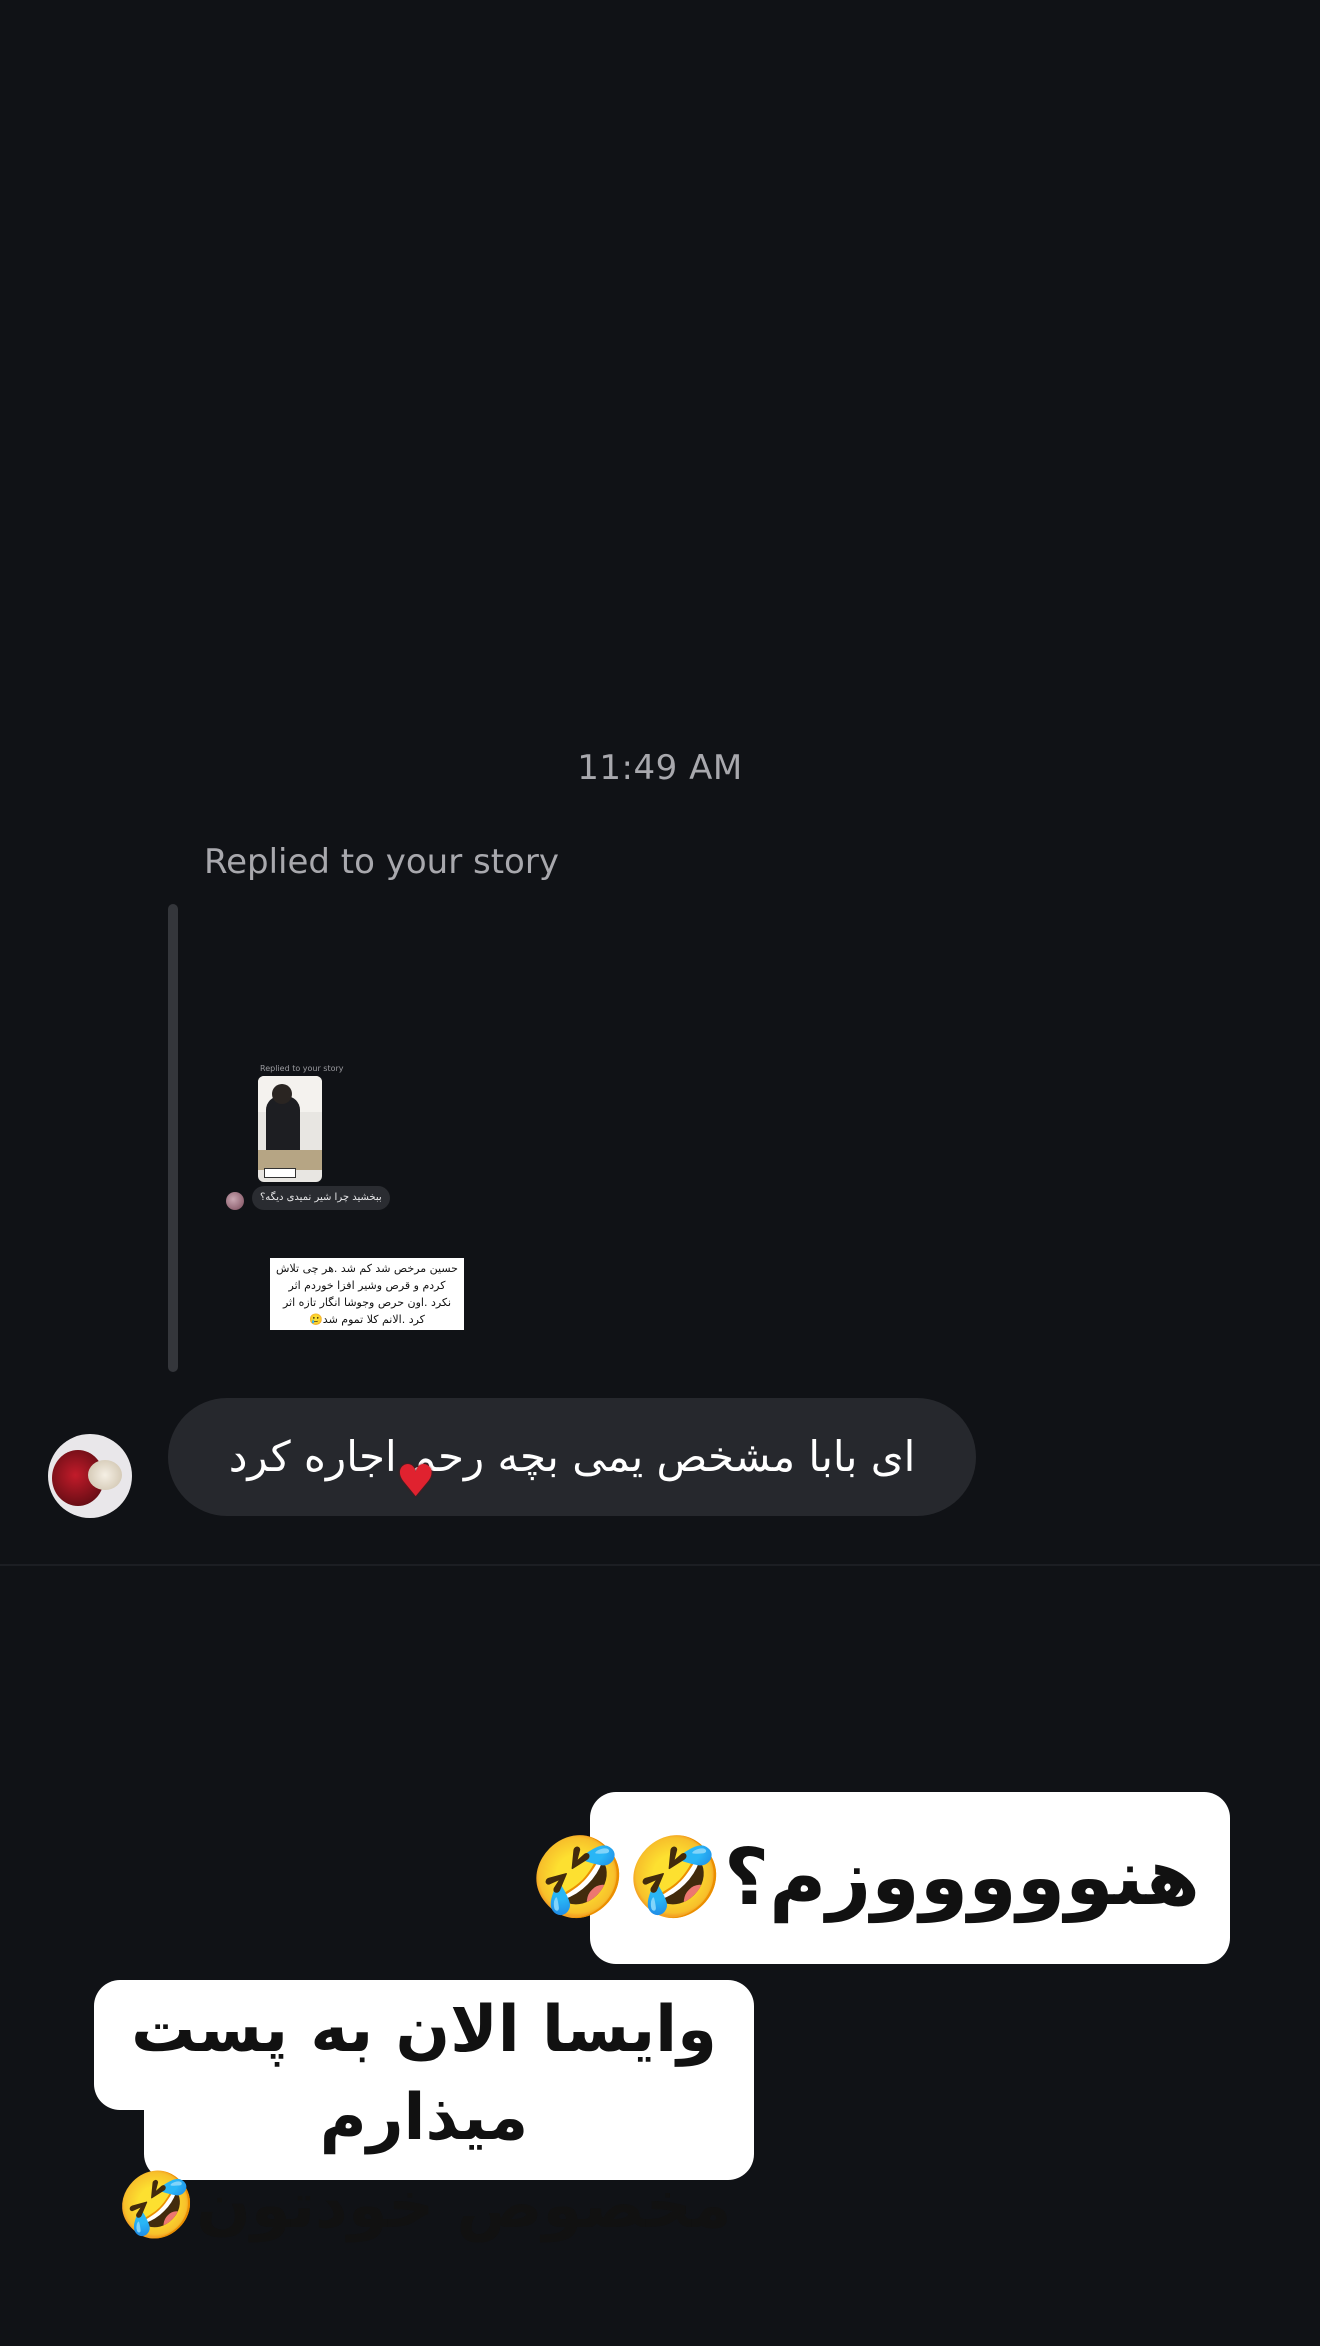  I want to click on nested-avatar, so click(235, 1201).